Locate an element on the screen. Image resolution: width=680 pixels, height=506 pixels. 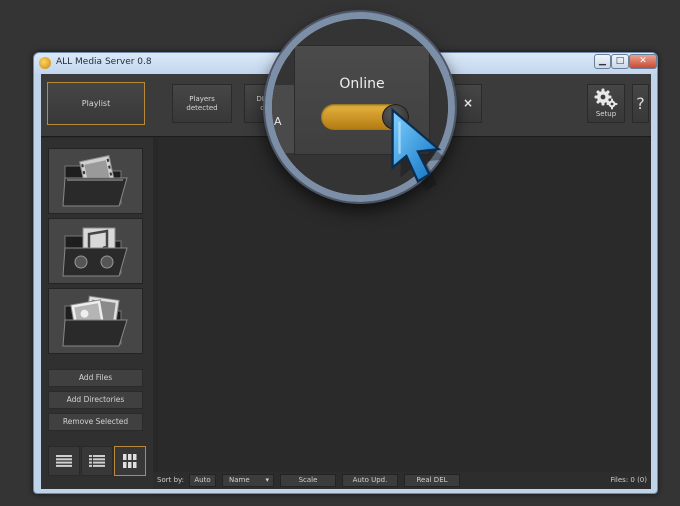
players-label-line1: Players is located at coordinates (202, 98).